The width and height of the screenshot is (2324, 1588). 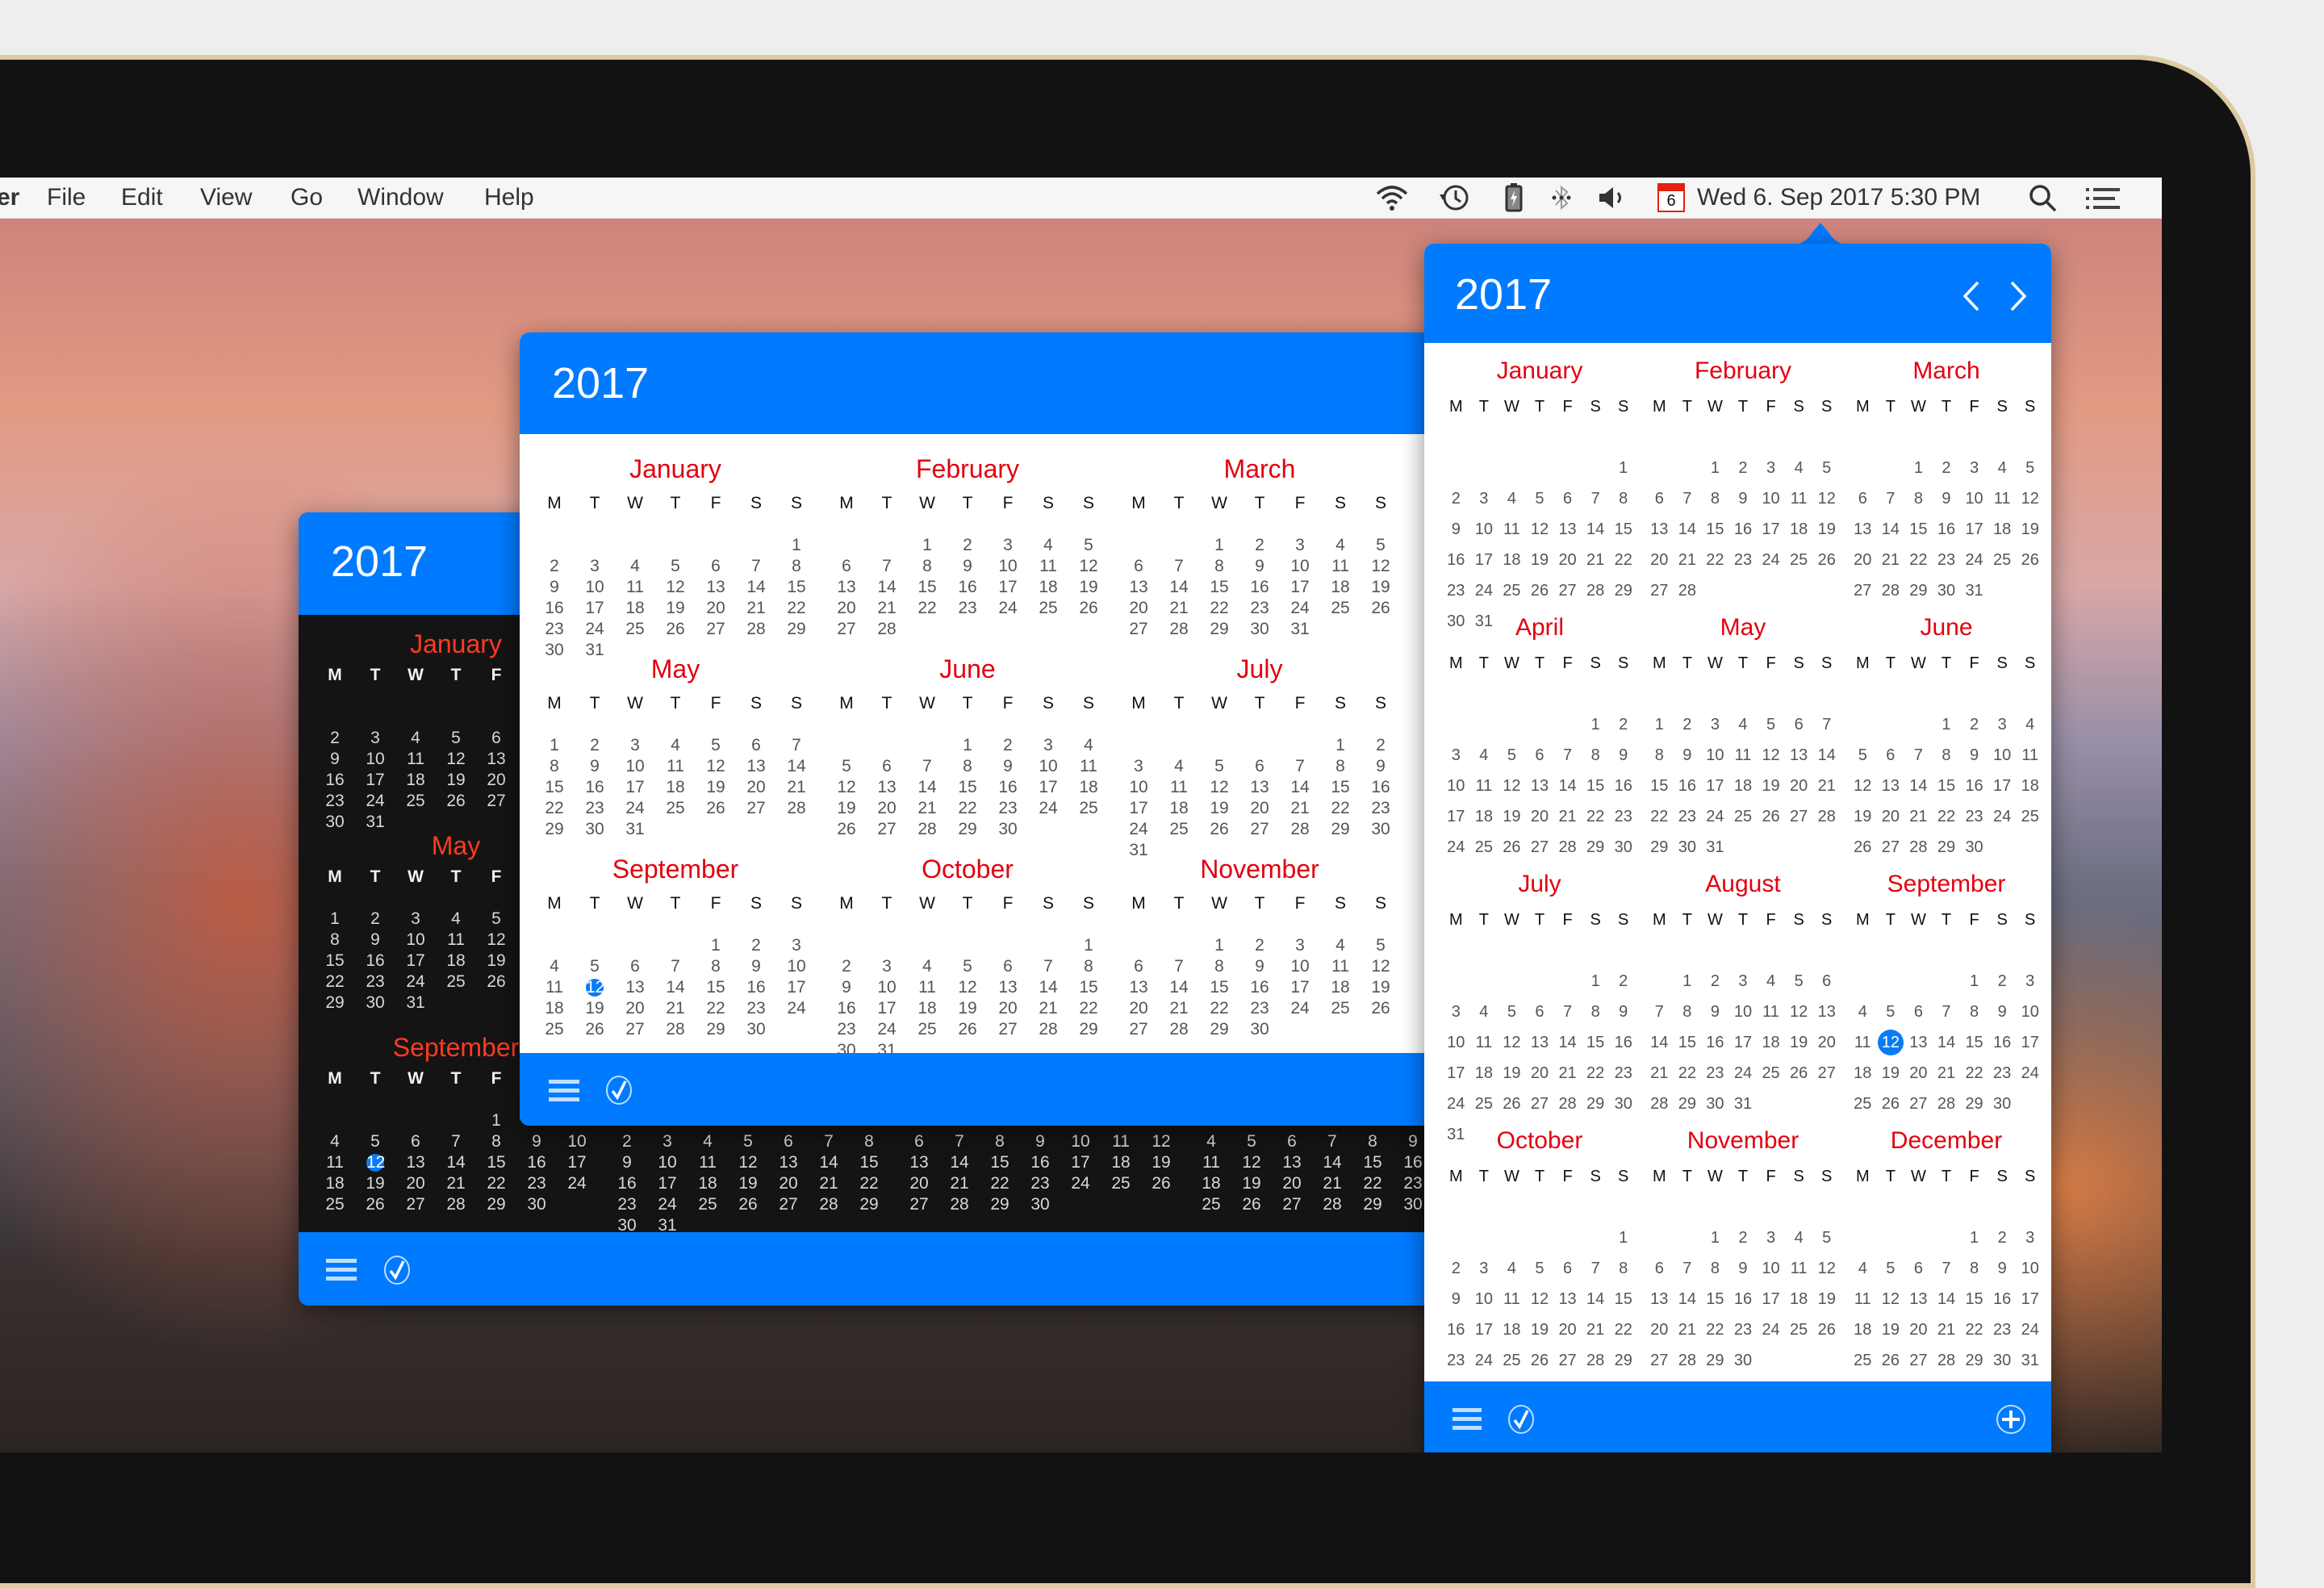 I want to click on day-cell: 7, so click(x=927, y=766).